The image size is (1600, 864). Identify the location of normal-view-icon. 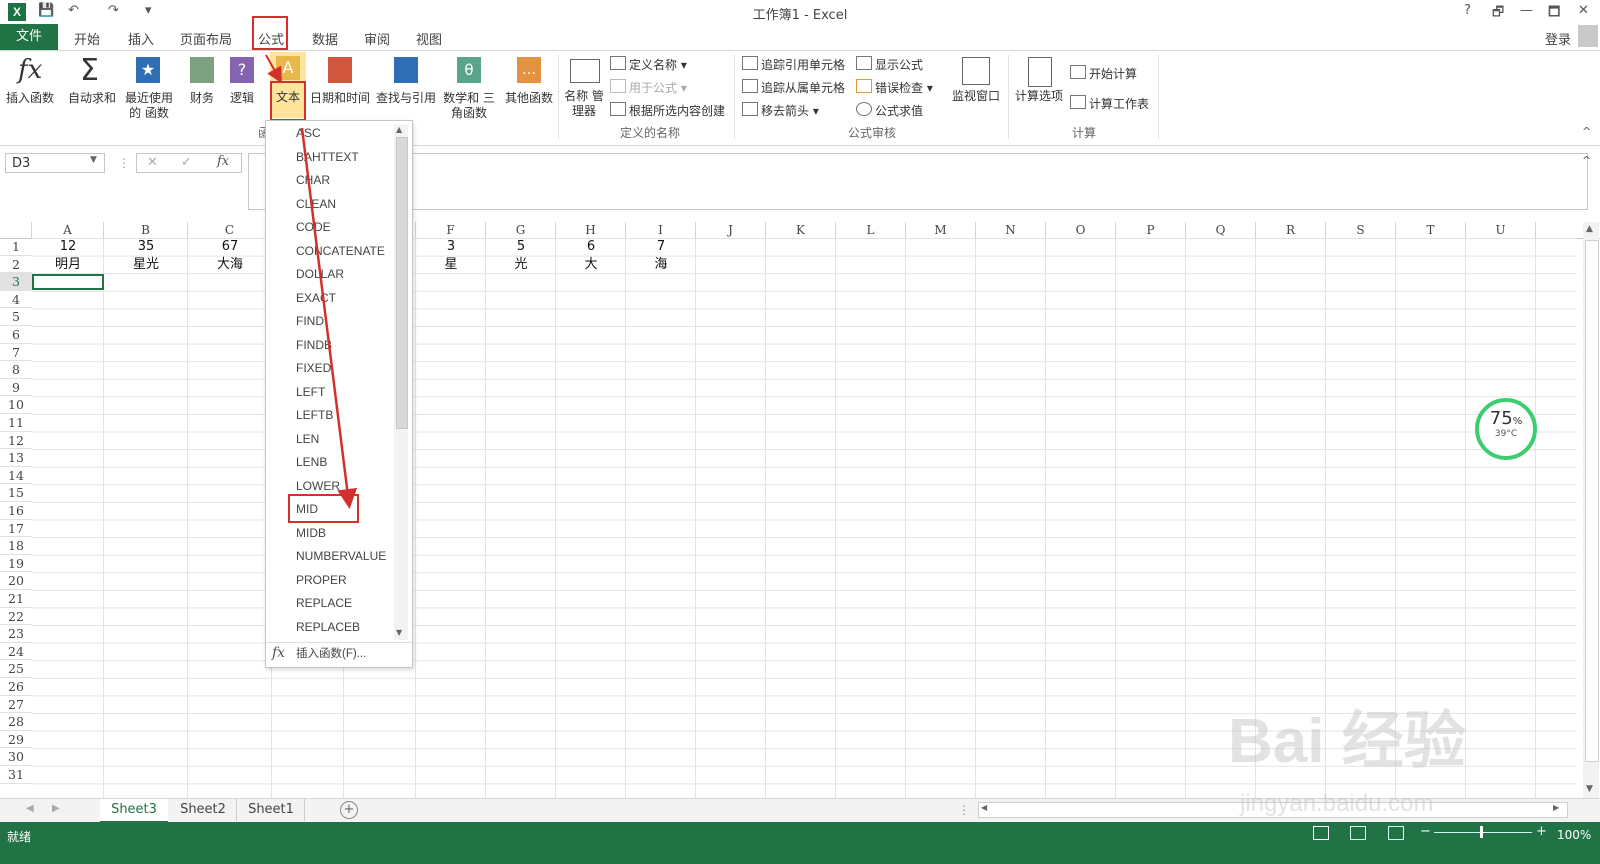
(1321, 833).